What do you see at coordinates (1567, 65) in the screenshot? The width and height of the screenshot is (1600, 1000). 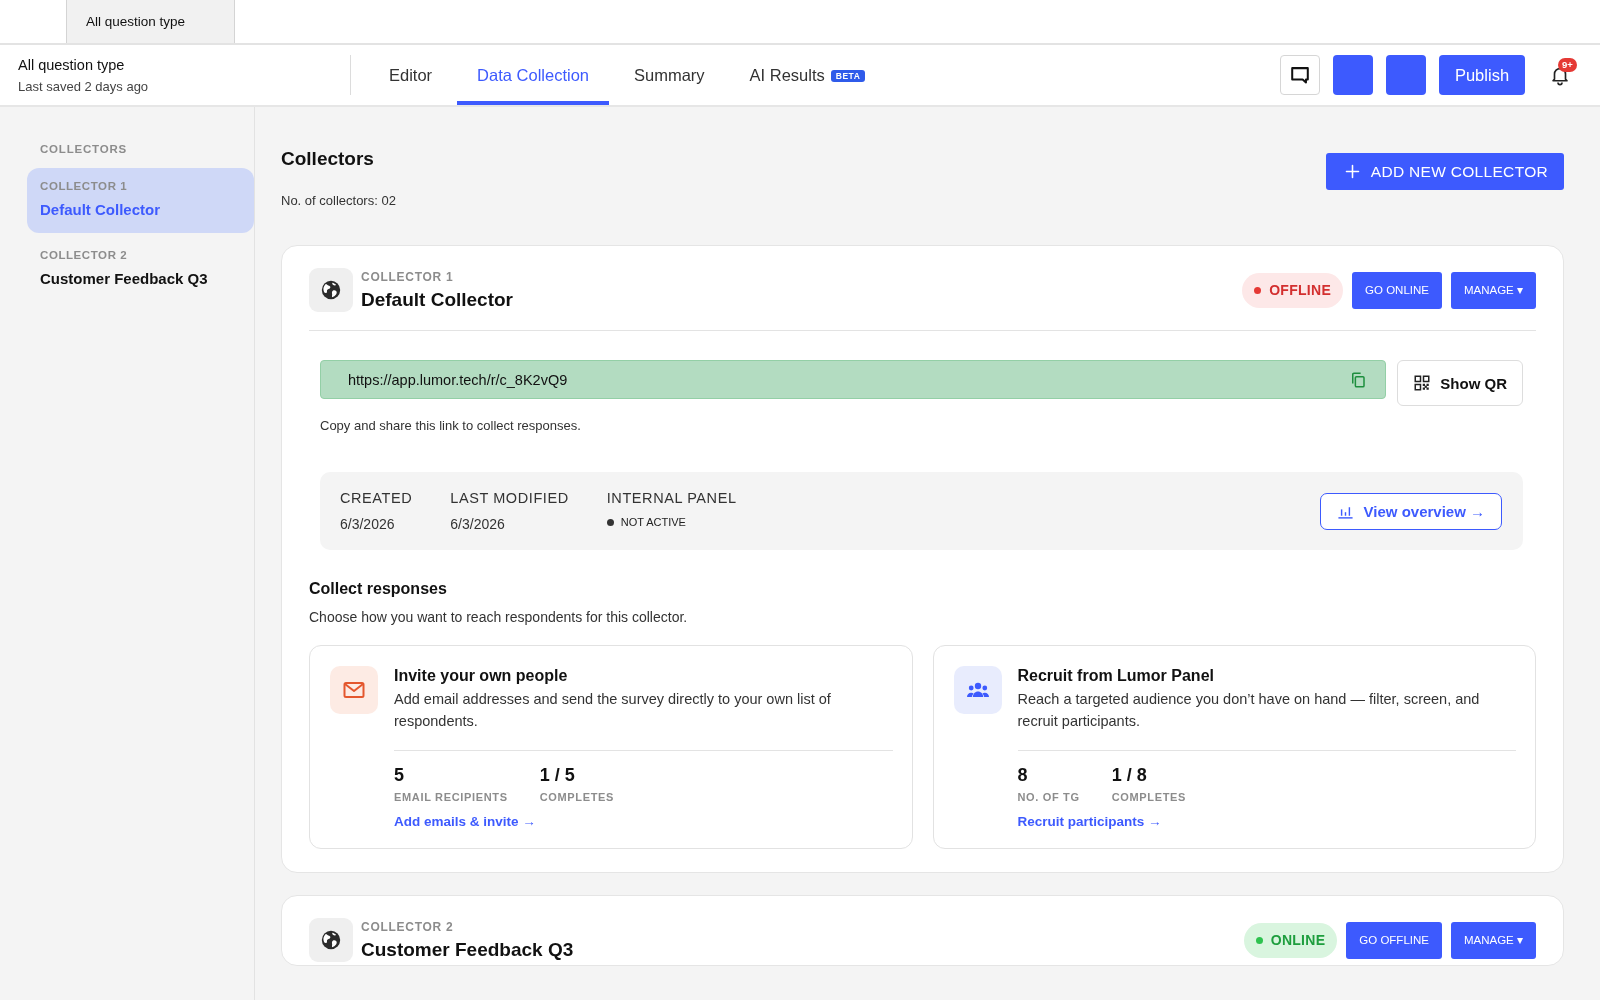 I see `notification-badge: 9+` at bounding box center [1567, 65].